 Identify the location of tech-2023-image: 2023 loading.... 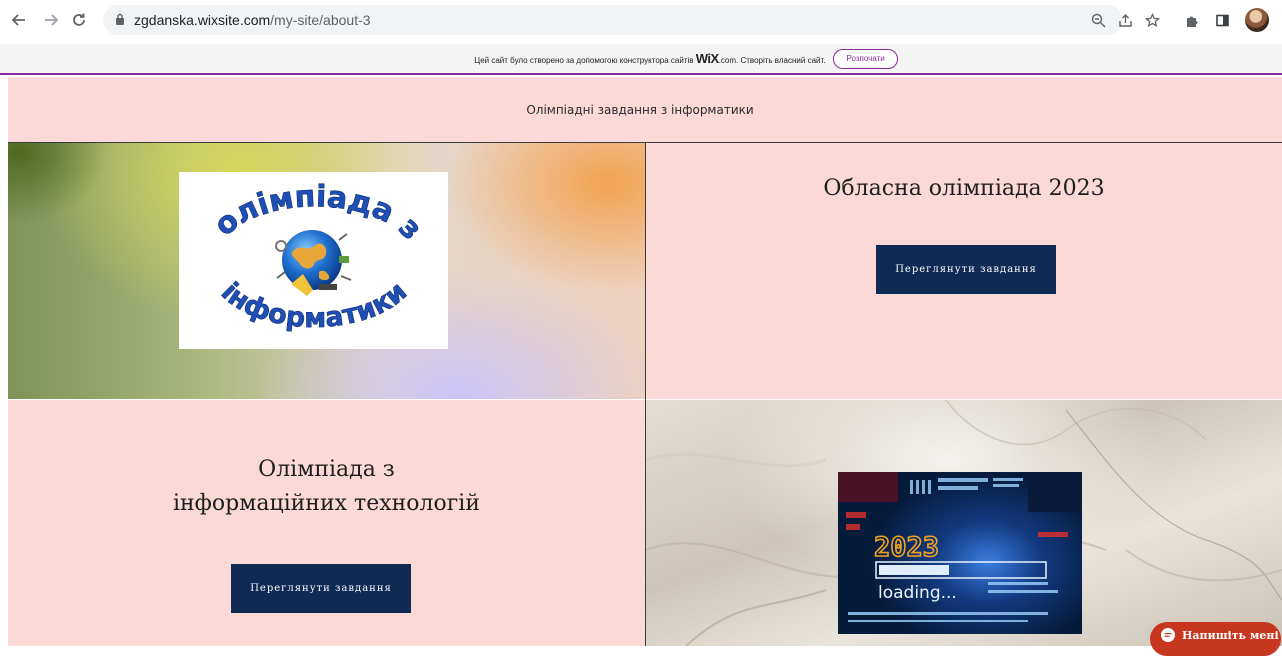
(960, 553).